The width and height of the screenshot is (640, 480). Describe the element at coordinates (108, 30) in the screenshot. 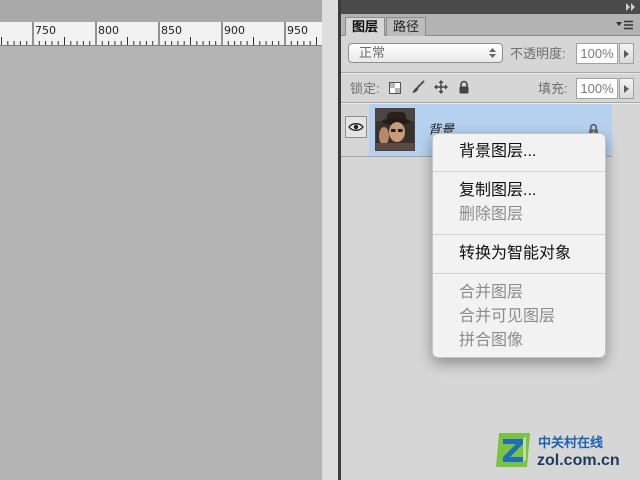

I see `ruler-label: 800` at that location.